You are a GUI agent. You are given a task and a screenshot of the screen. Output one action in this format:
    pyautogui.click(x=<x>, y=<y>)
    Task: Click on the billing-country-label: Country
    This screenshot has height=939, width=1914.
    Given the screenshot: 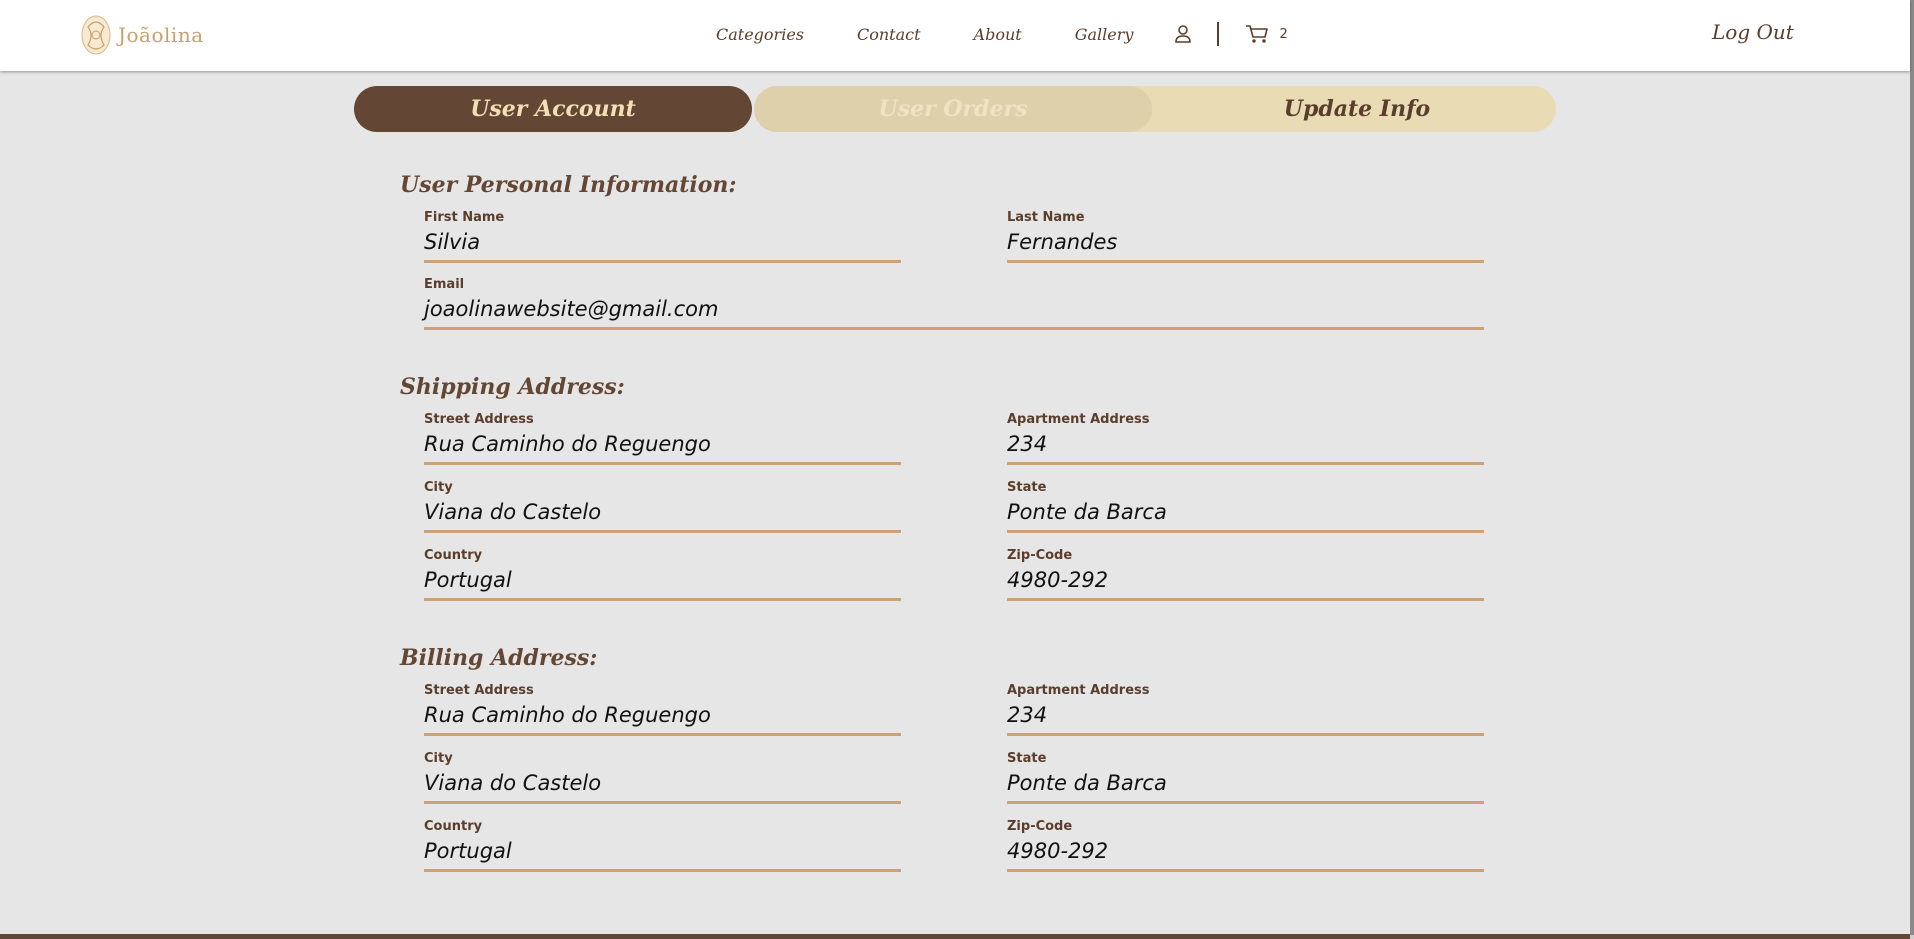 What is the action you would take?
    pyautogui.click(x=453, y=826)
    